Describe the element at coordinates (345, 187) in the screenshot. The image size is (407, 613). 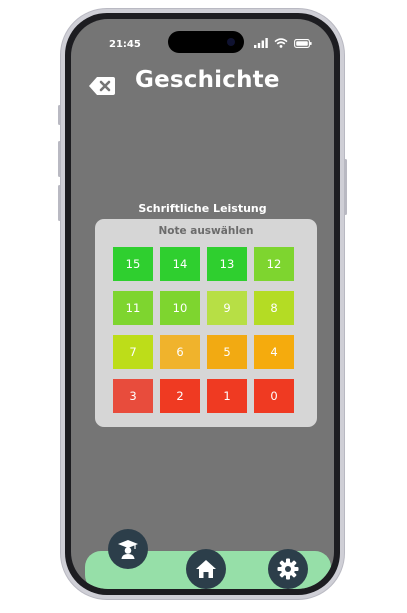
I see `power-button` at that location.